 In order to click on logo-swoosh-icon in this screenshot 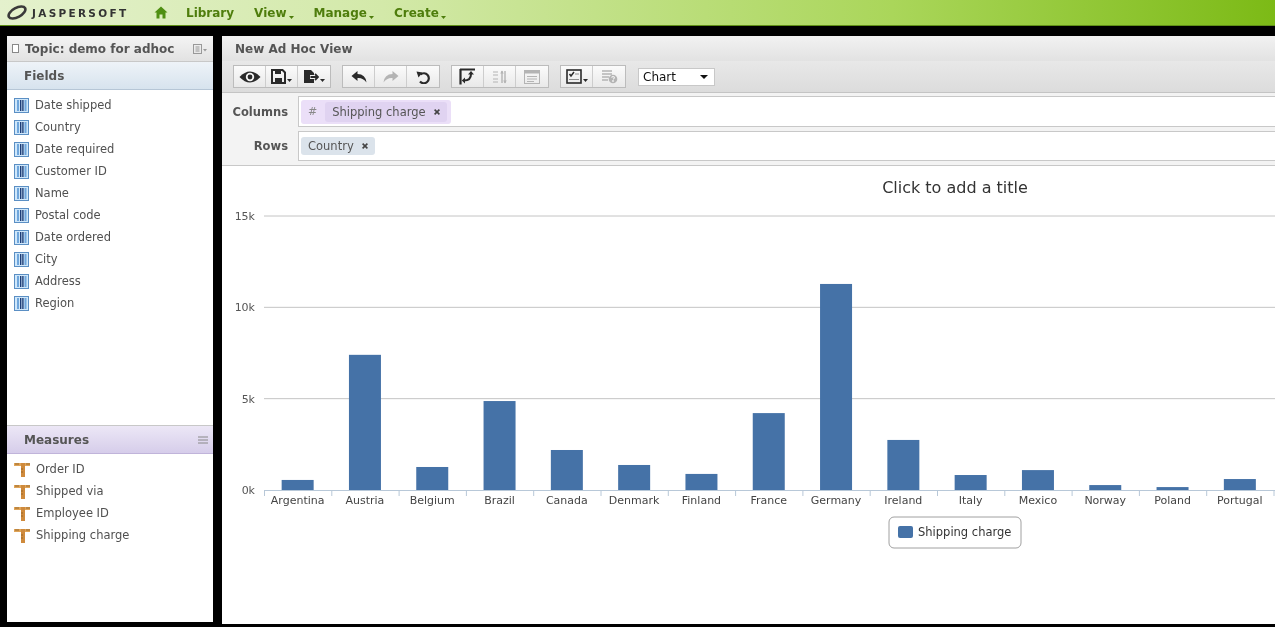, I will do `click(17, 12)`.